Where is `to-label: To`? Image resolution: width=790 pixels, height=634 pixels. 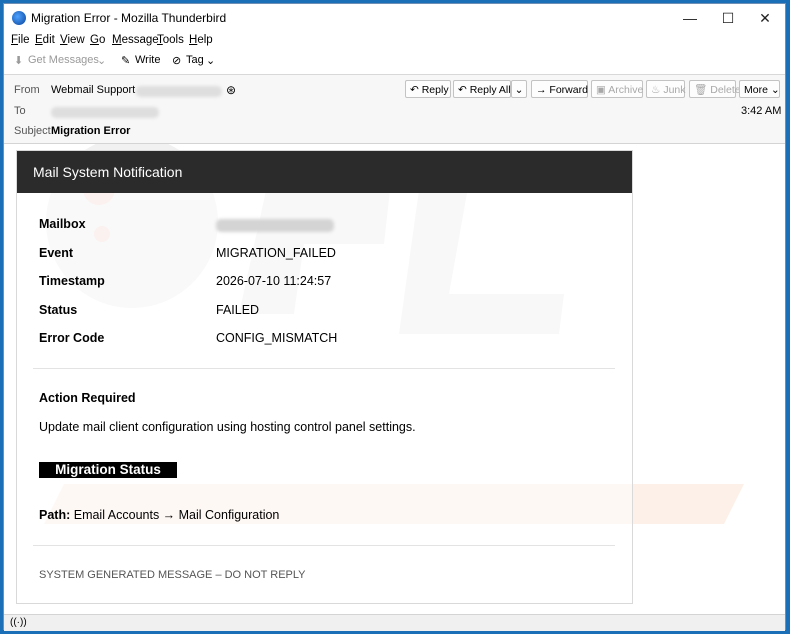 to-label: To is located at coordinates (20, 111).